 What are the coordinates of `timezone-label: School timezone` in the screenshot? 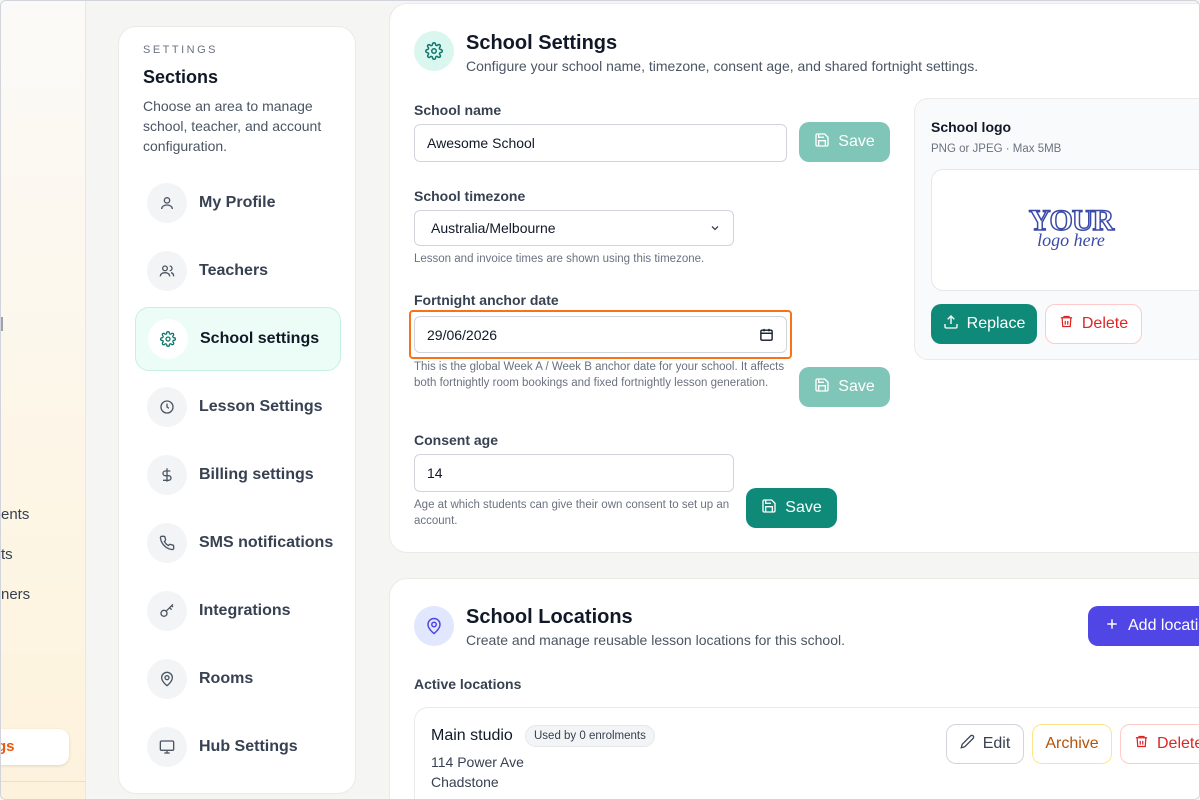 It's located at (470, 196).